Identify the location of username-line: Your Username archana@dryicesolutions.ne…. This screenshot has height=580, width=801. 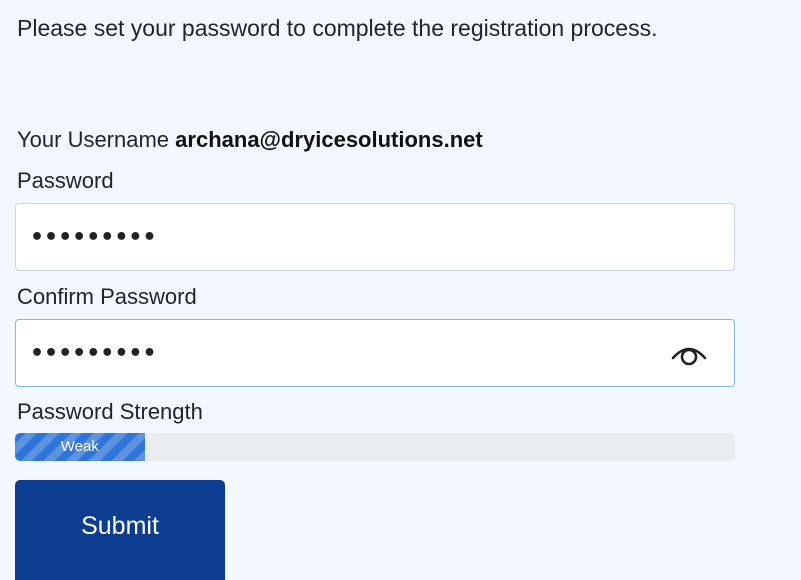
(250, 140).